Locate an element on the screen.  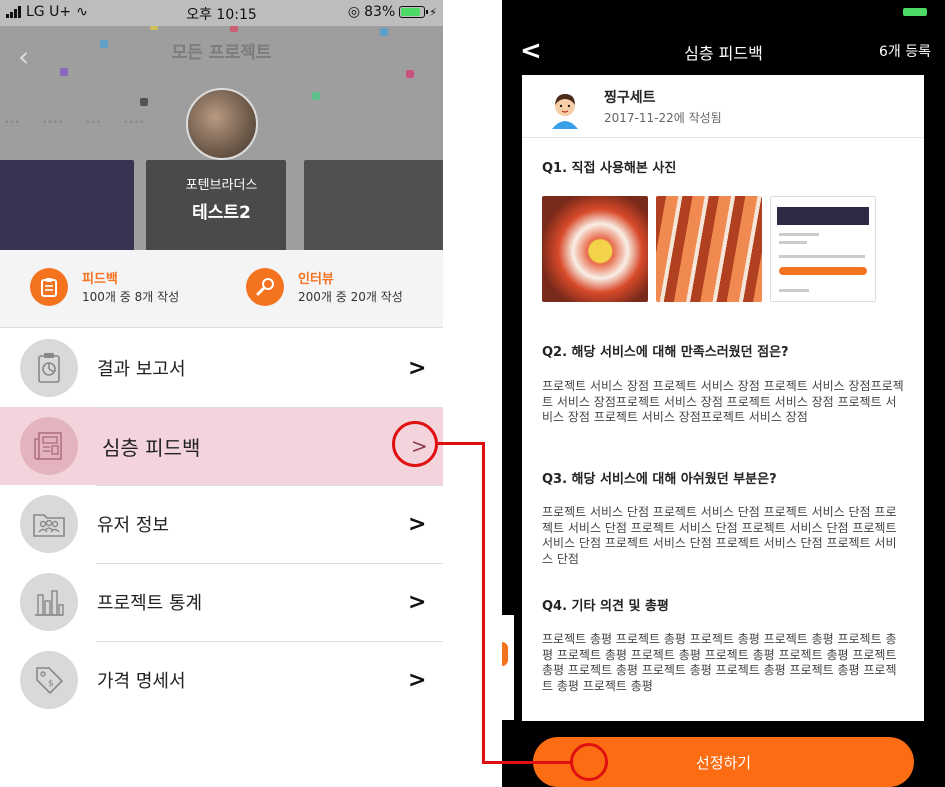
menu-item-label: 유저 정보 is located at coordinates (133, 525).